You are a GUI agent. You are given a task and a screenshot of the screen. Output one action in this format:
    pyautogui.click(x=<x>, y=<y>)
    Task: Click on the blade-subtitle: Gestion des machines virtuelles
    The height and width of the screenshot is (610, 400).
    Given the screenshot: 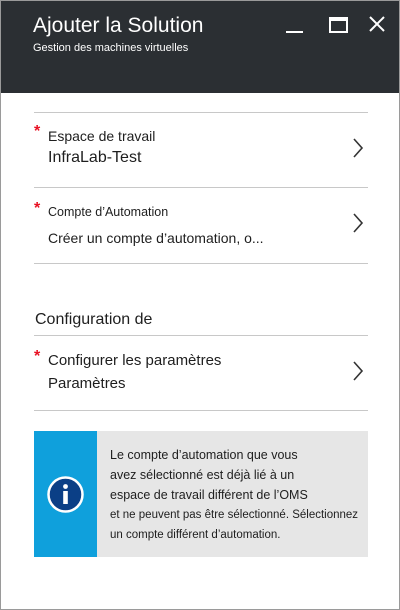 What is the action you would take?
    pyautogui.click(x=111, y=48)
    